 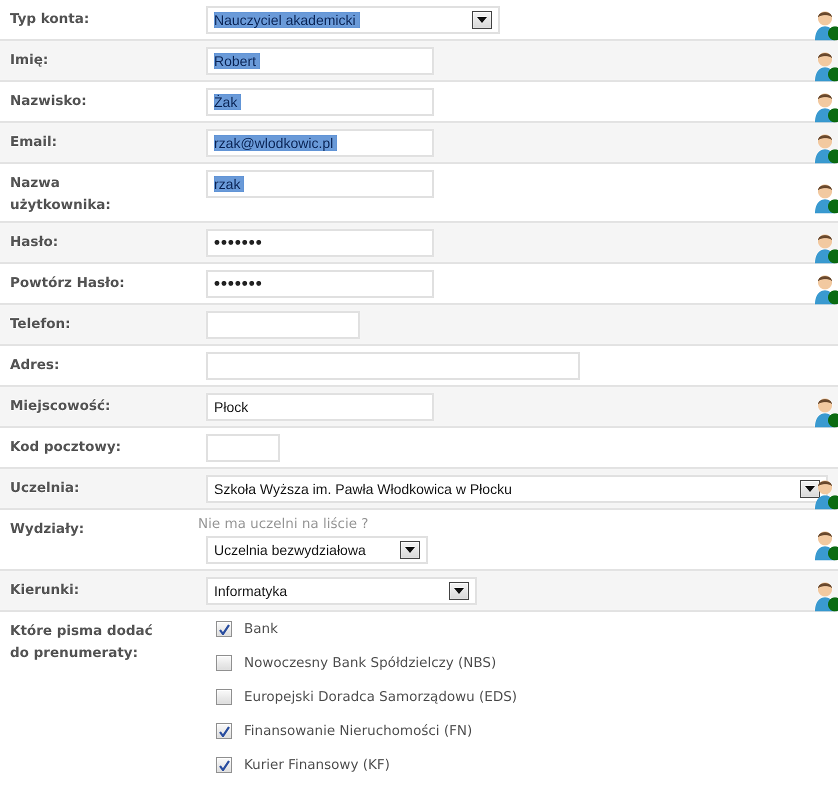 What do you see at coordinates (370, 663) in the screenshot?
I see `checkbox-label: Nowoczesny Bank Spółdzielczy (NBS)` at bounding box center [370, 663].